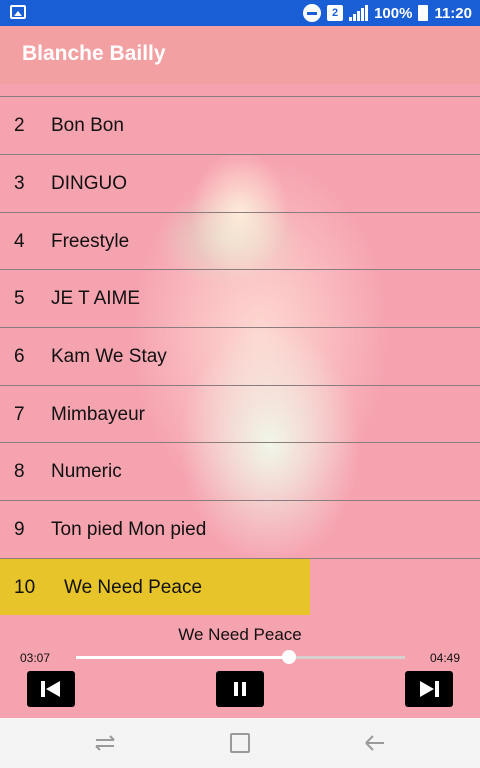  I want to click on track-row: 4 Freestyle, so click(240, 240).